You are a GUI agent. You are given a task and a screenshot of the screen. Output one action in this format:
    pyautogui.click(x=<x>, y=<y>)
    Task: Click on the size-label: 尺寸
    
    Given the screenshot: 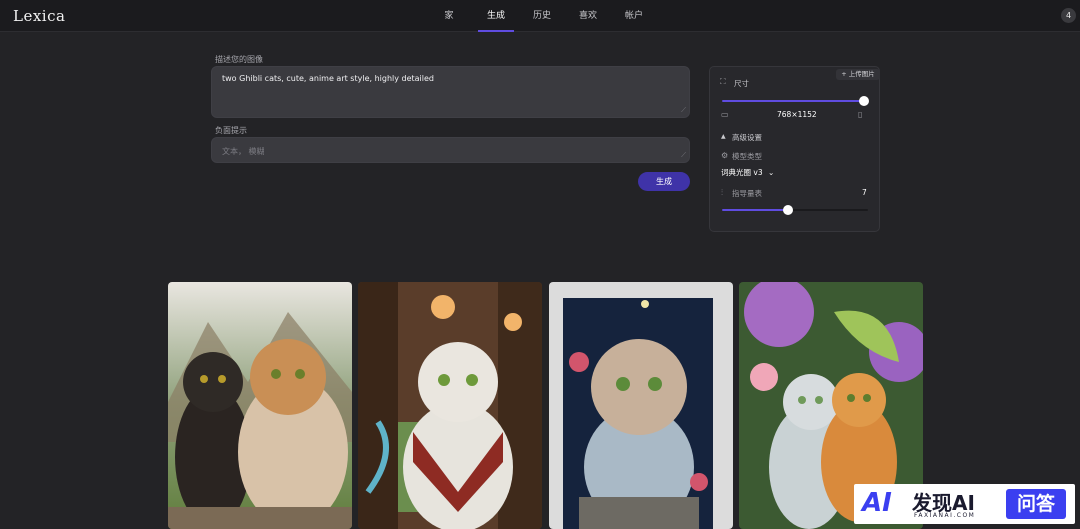 What is the action you would take?
    pyautogui.click(x=741, y=83)
    